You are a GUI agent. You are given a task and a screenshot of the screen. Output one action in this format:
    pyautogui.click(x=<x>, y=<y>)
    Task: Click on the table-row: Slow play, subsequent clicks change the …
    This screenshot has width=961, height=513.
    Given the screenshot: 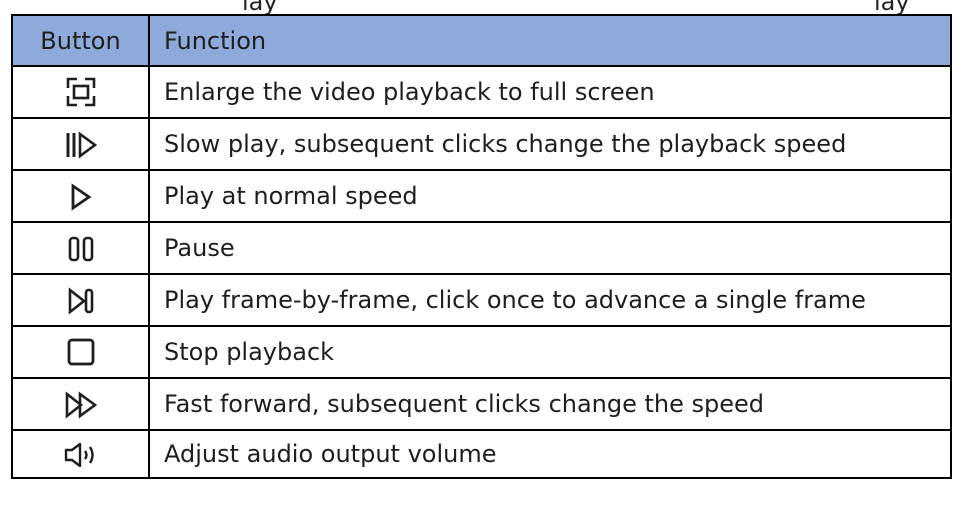 What is the action you would take?
    pyautogui.click(x=481, y=144)
    